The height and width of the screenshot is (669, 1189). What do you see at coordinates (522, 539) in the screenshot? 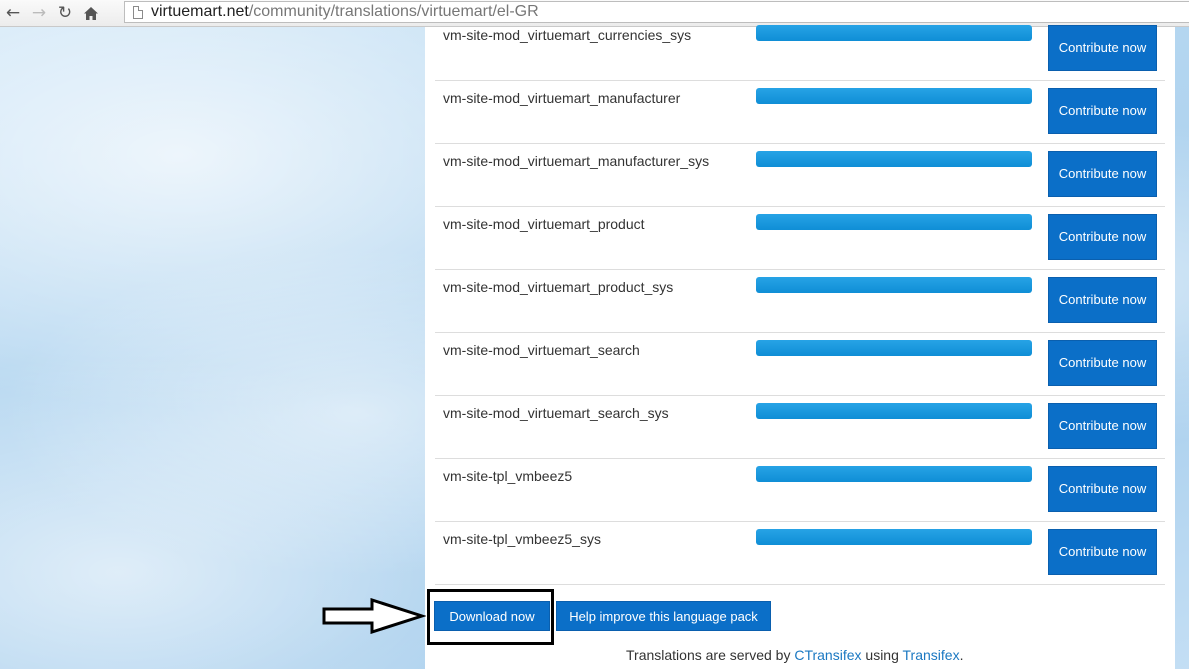
I see `resource-name: vm-site-tpl_vmbeez5_sys` at bounding box center [522, 539].